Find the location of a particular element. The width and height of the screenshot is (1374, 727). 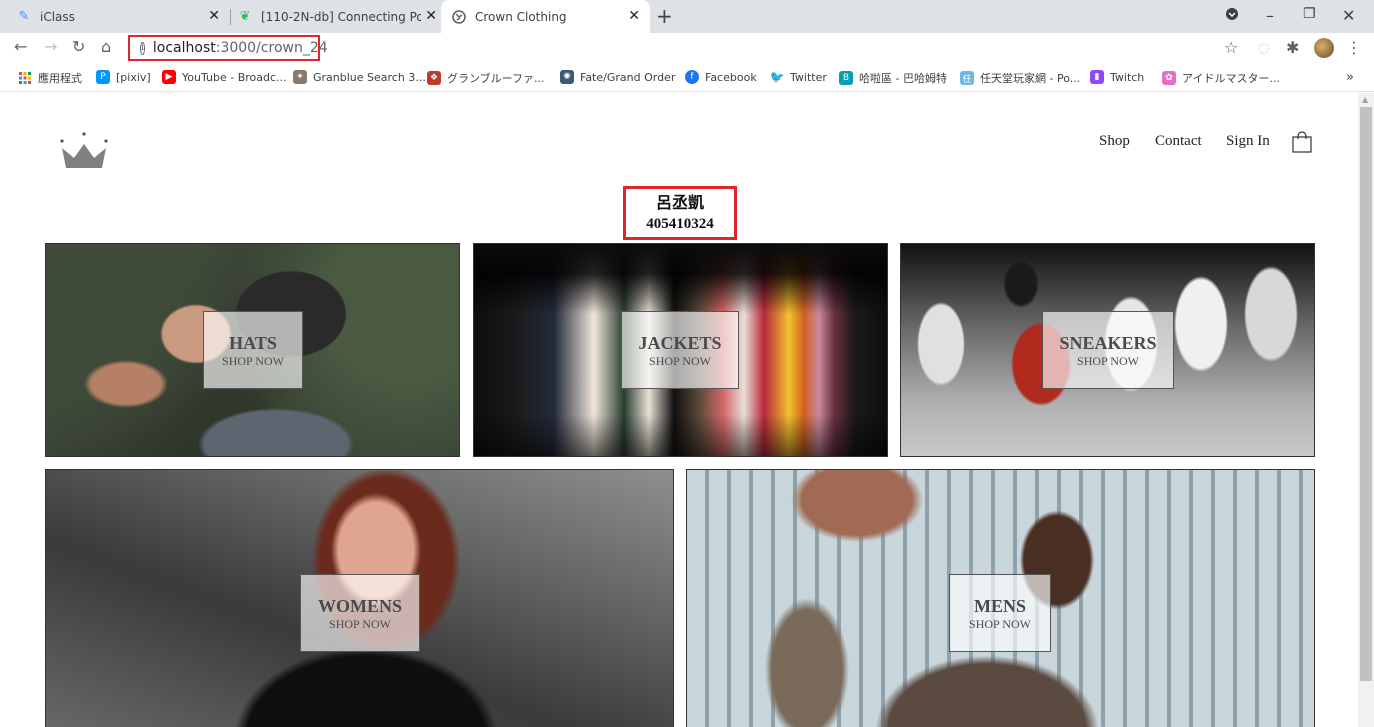

address-path: :3000/crown_24 is located at coordinates (271, 48).